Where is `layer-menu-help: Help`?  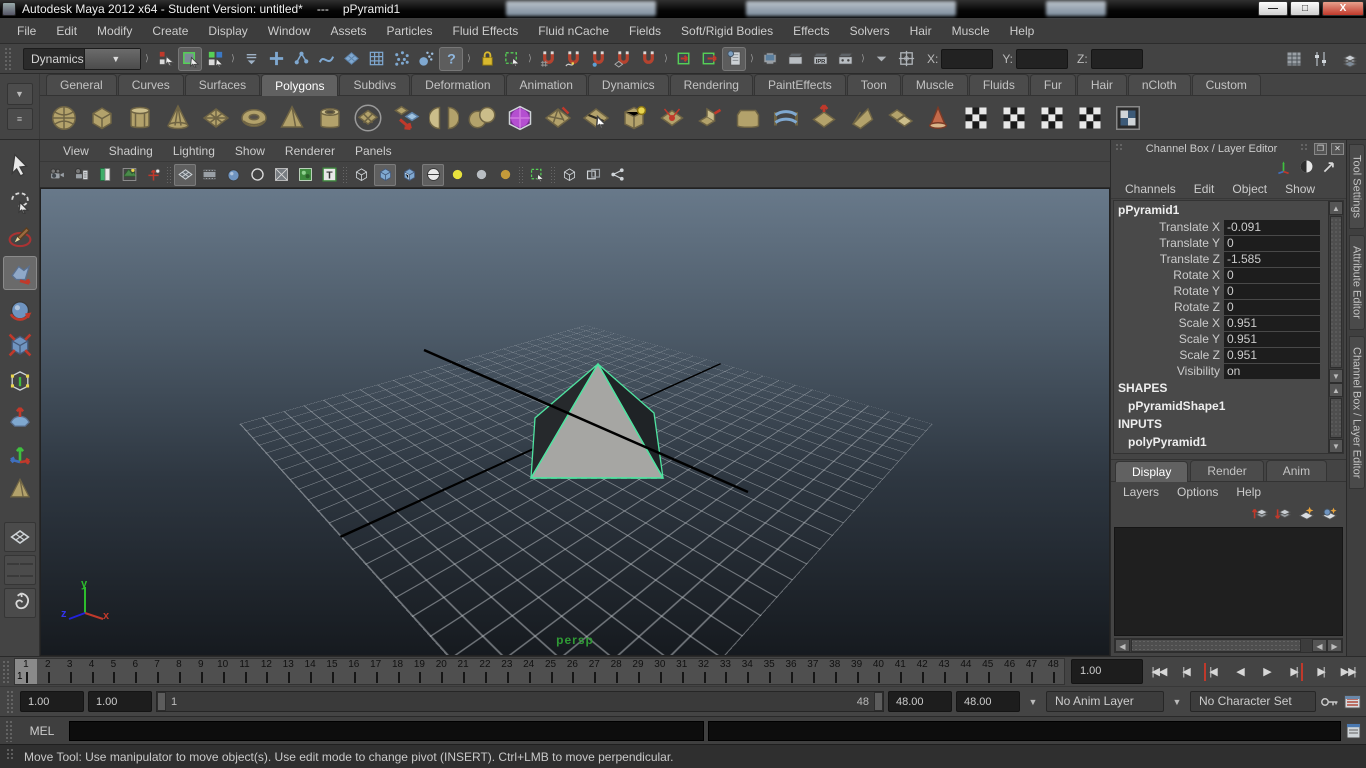
layer-menu-help: Help is located at coordinates (1248, 492).